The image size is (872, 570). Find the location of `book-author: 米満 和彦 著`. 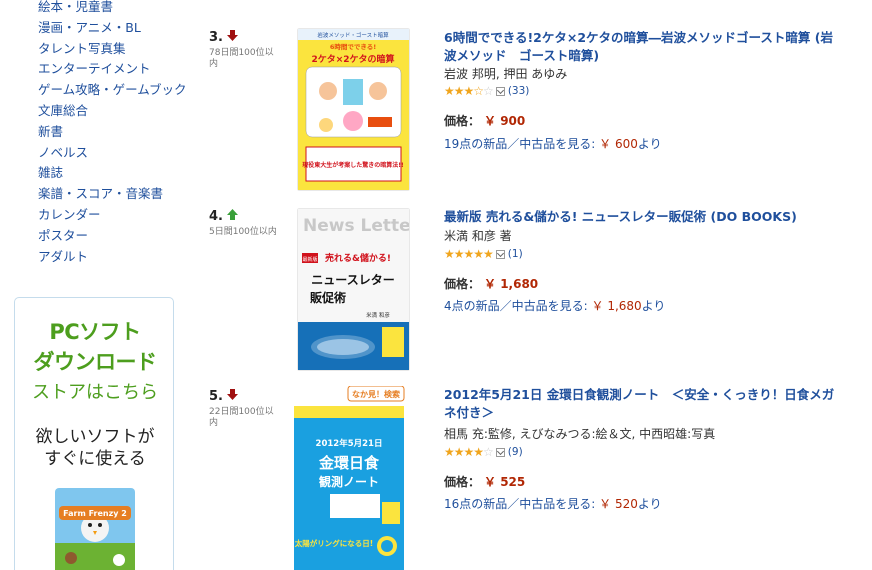

book-author: 米満 和彦 著 is located at coordinates (478, 236).